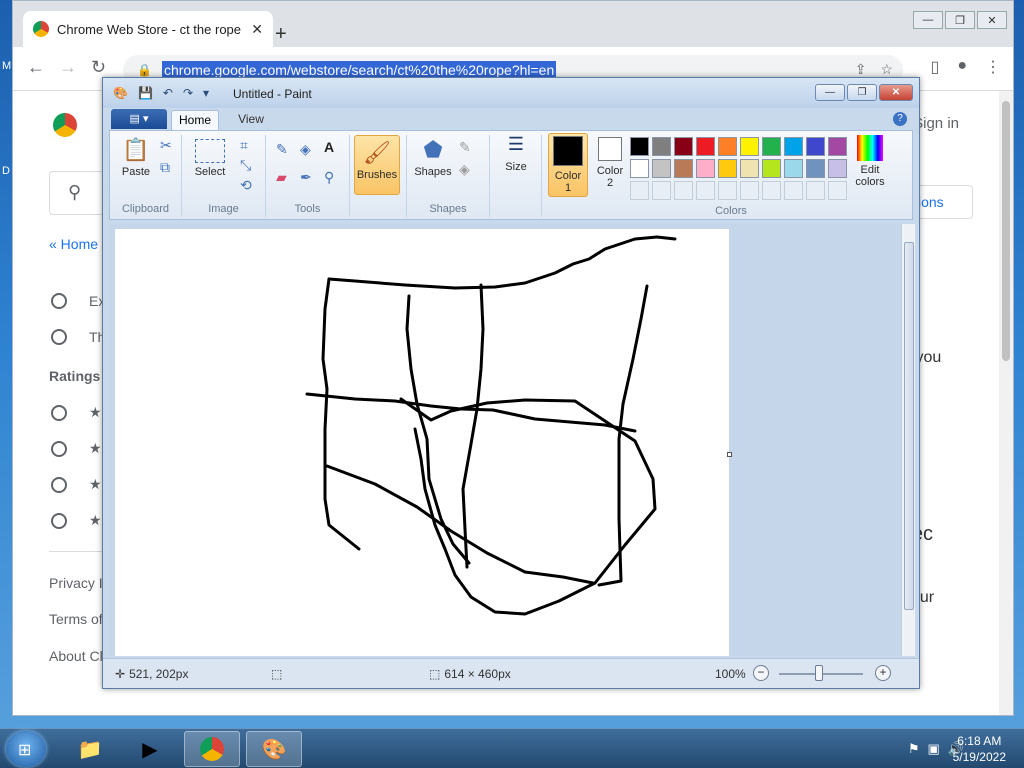 The height and width of the screenshot is (768, 1024). What do you see at coordinates (329, 147) in the screenshot?
I see `text-icon: A` at bounding box center [329, 147].